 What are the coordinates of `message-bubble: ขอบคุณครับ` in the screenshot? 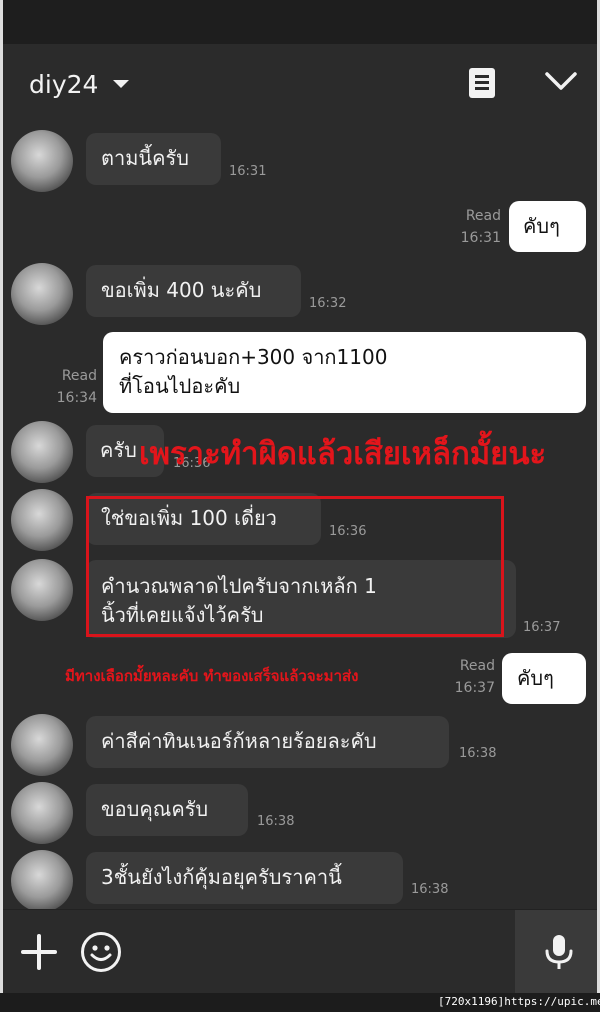 It's located at (167, 810).